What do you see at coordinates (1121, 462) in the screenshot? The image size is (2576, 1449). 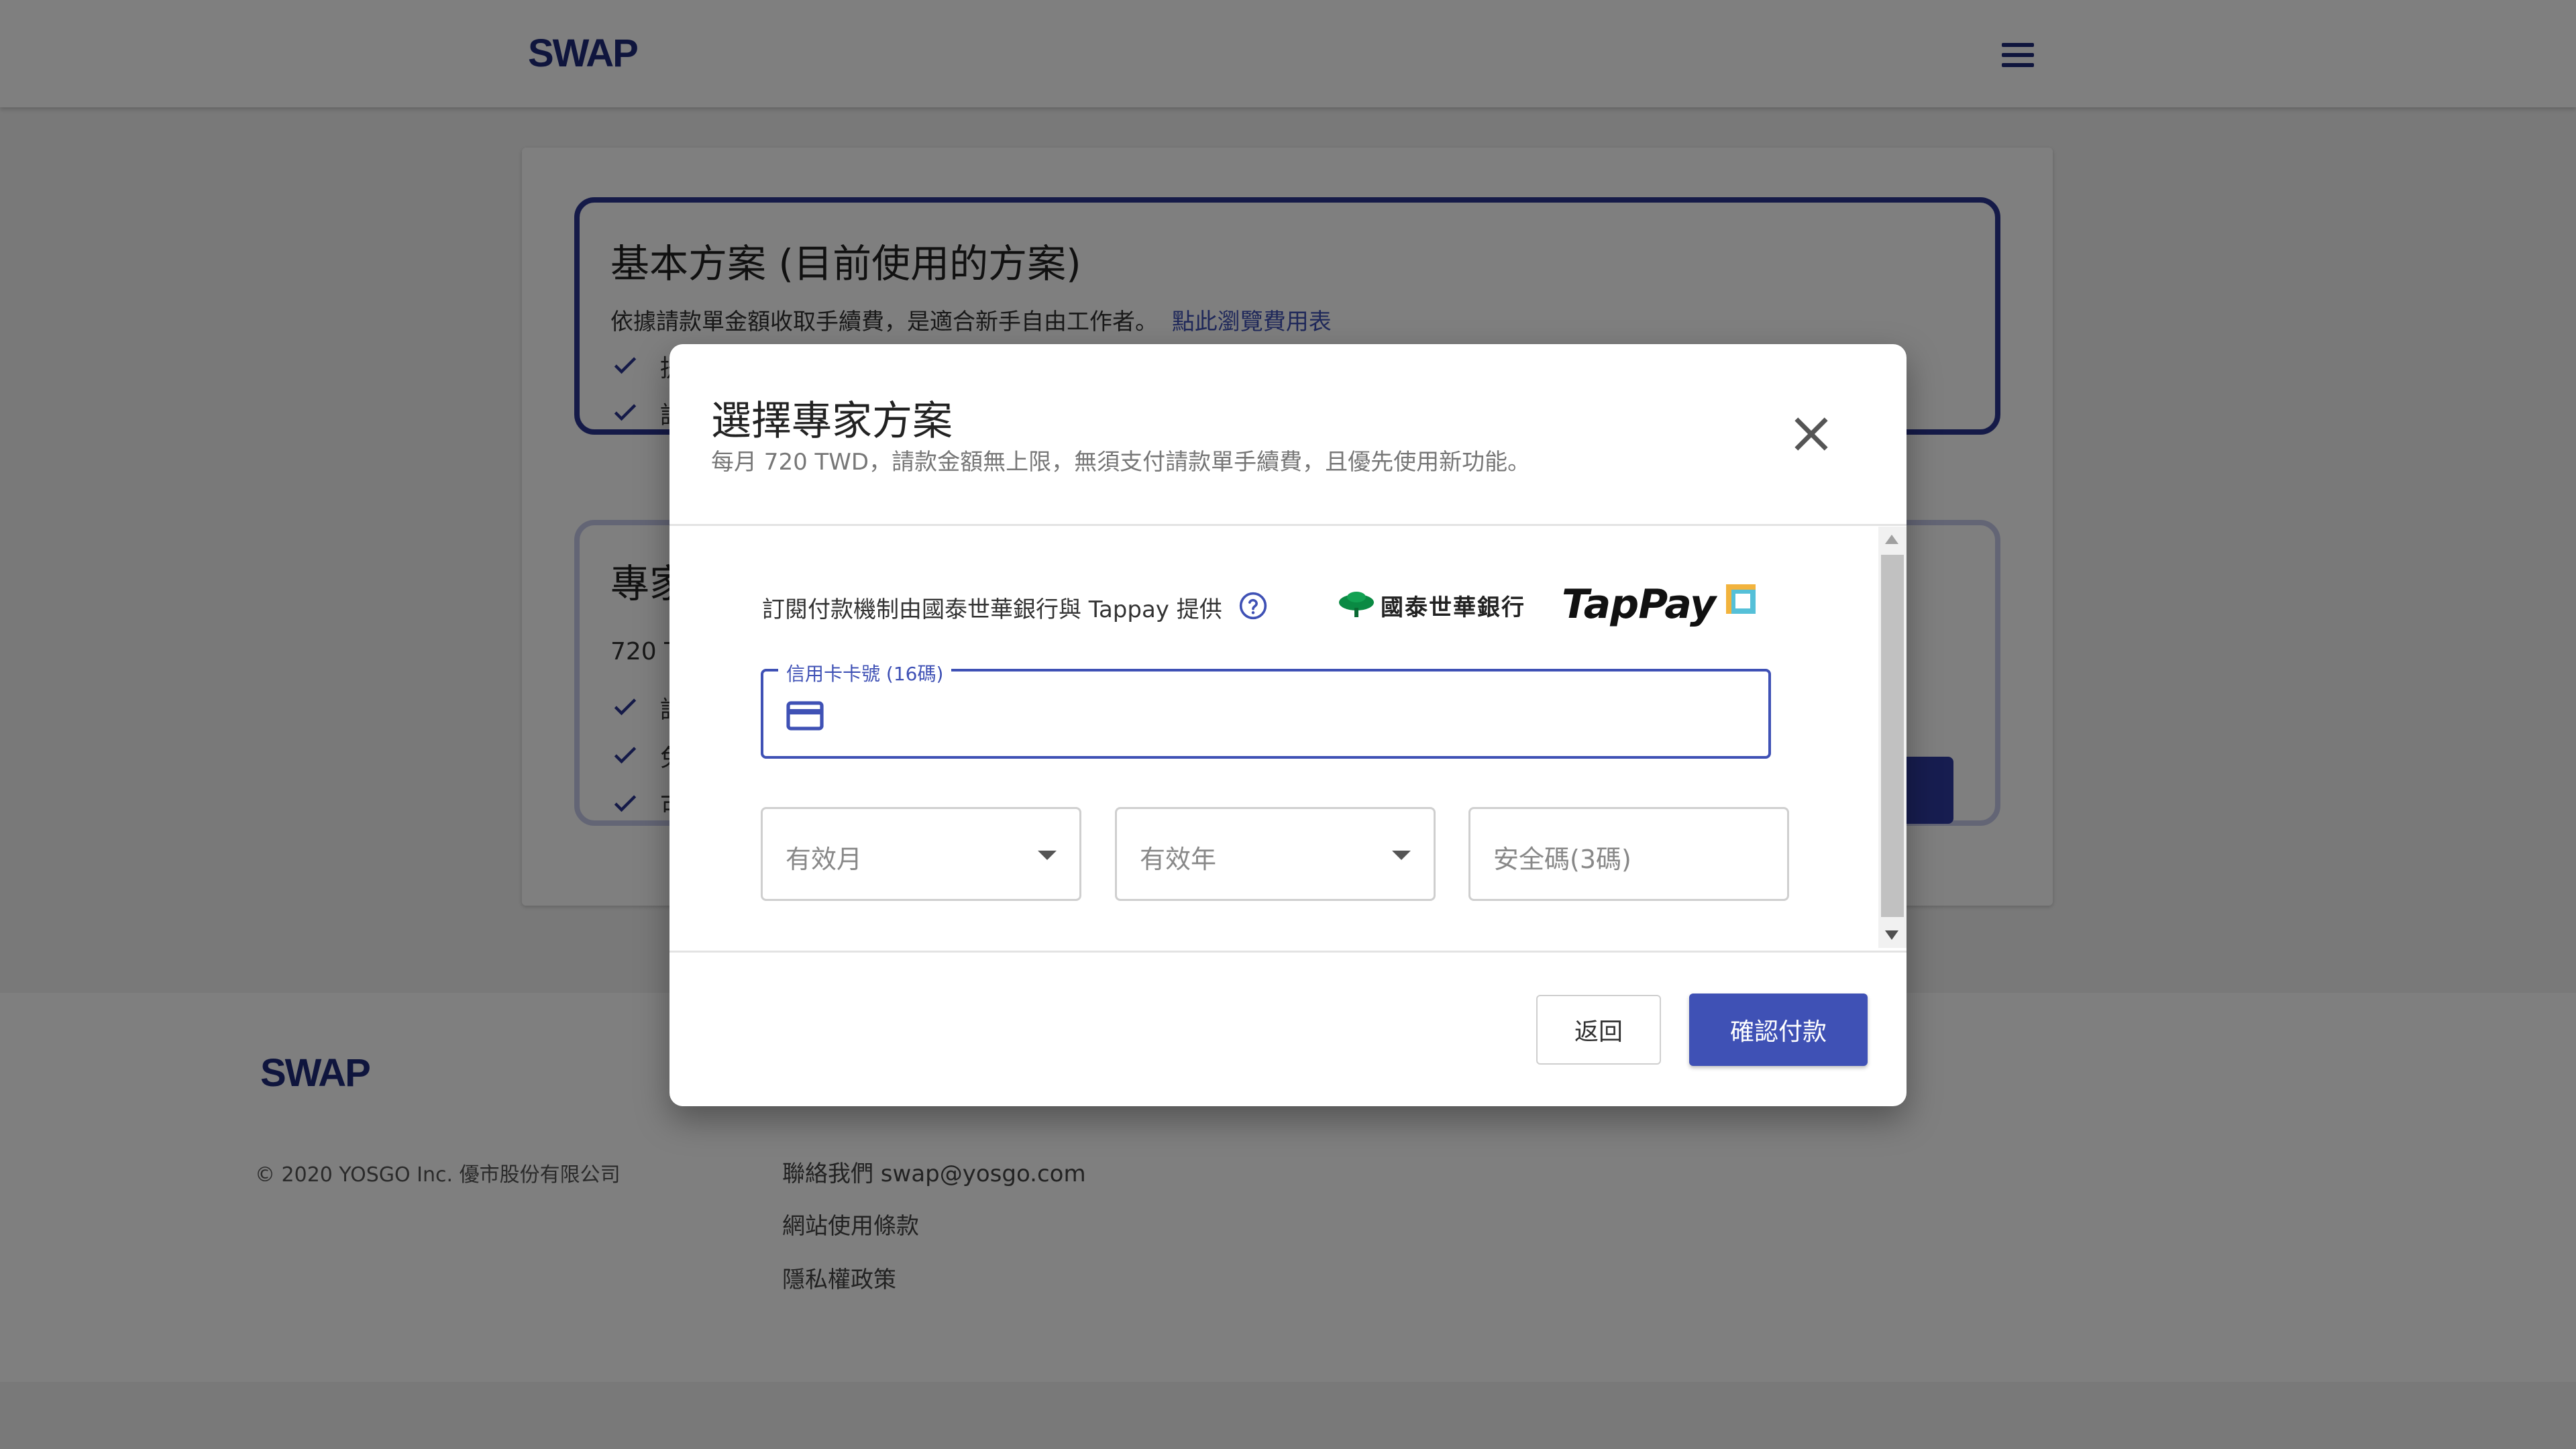 I see `dialog-subtitle: 每月 720 TWD，請款金額無上限，無須支付請款單手續費，且優先使用新功能。` at bounding box center [1121, 462].